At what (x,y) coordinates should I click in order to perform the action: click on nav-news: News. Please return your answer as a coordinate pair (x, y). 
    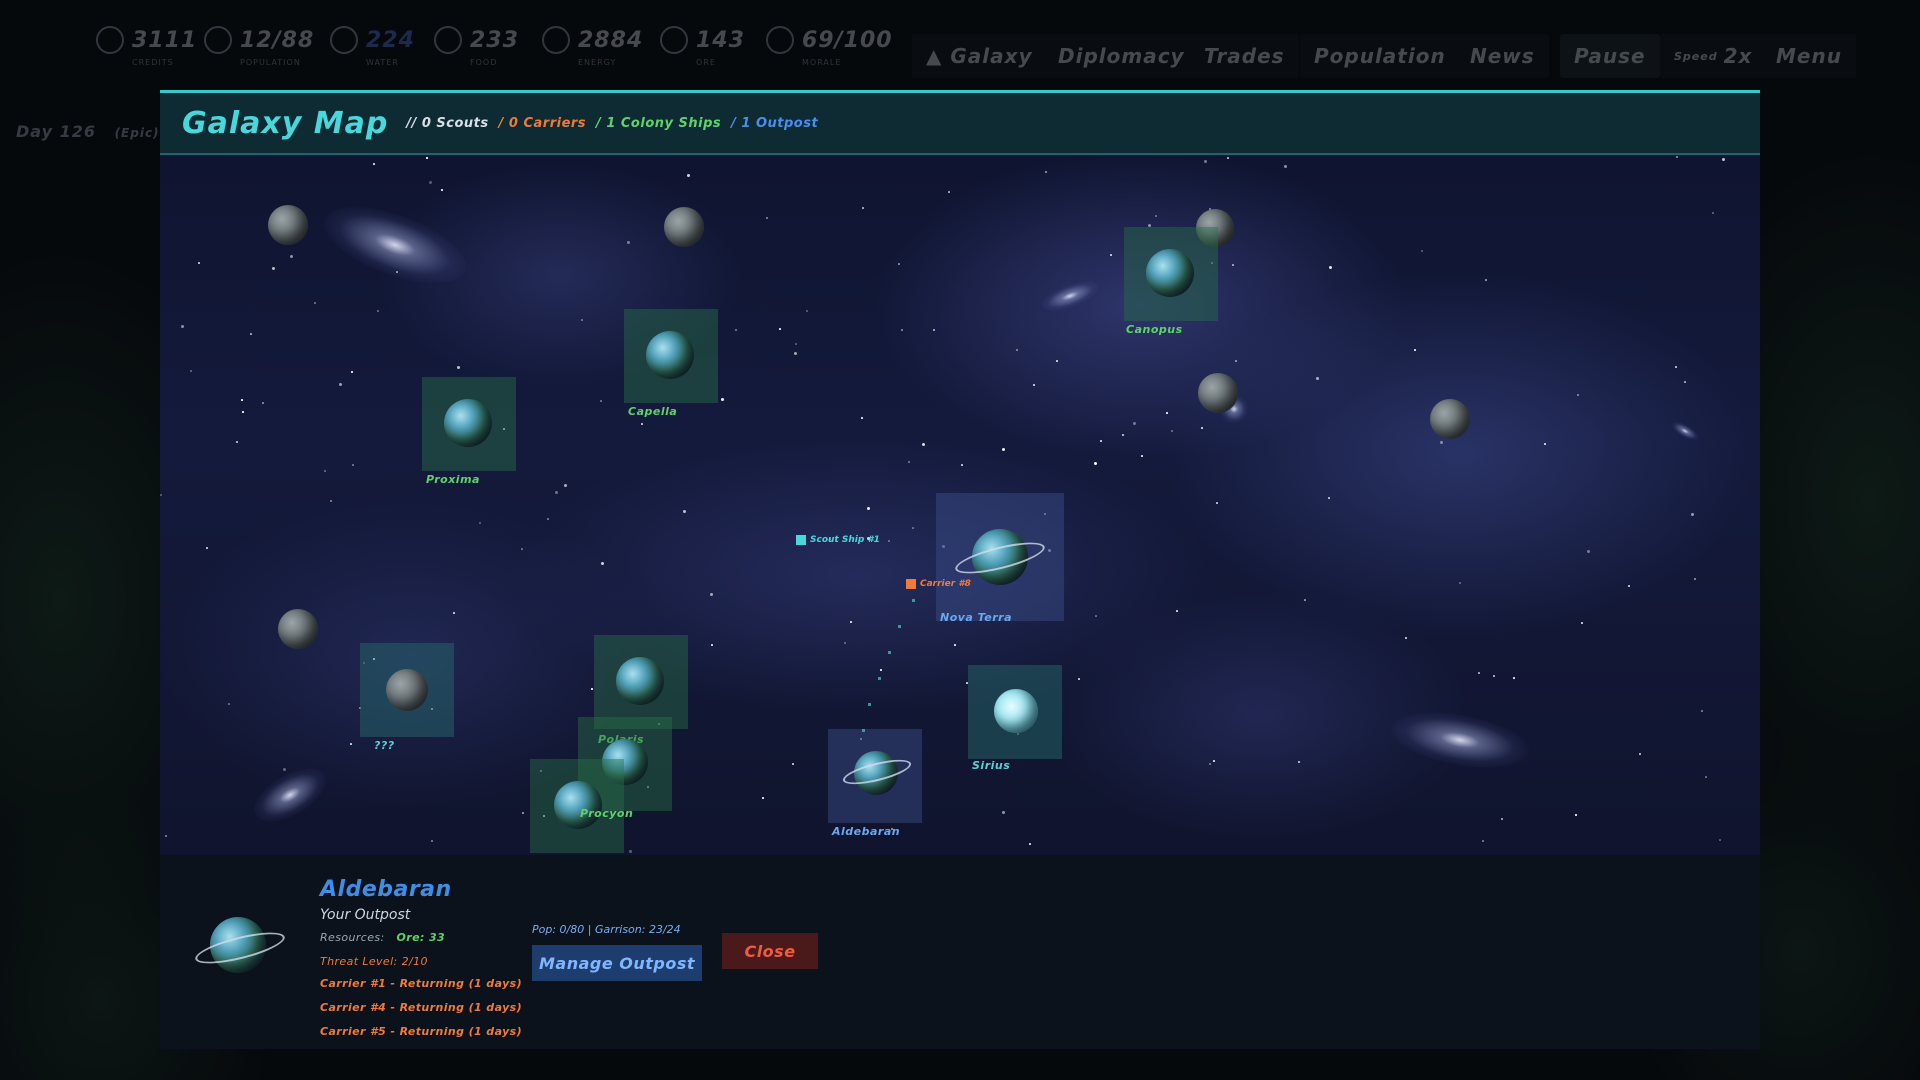
    Looking at the image, I should click on (1502, 56).